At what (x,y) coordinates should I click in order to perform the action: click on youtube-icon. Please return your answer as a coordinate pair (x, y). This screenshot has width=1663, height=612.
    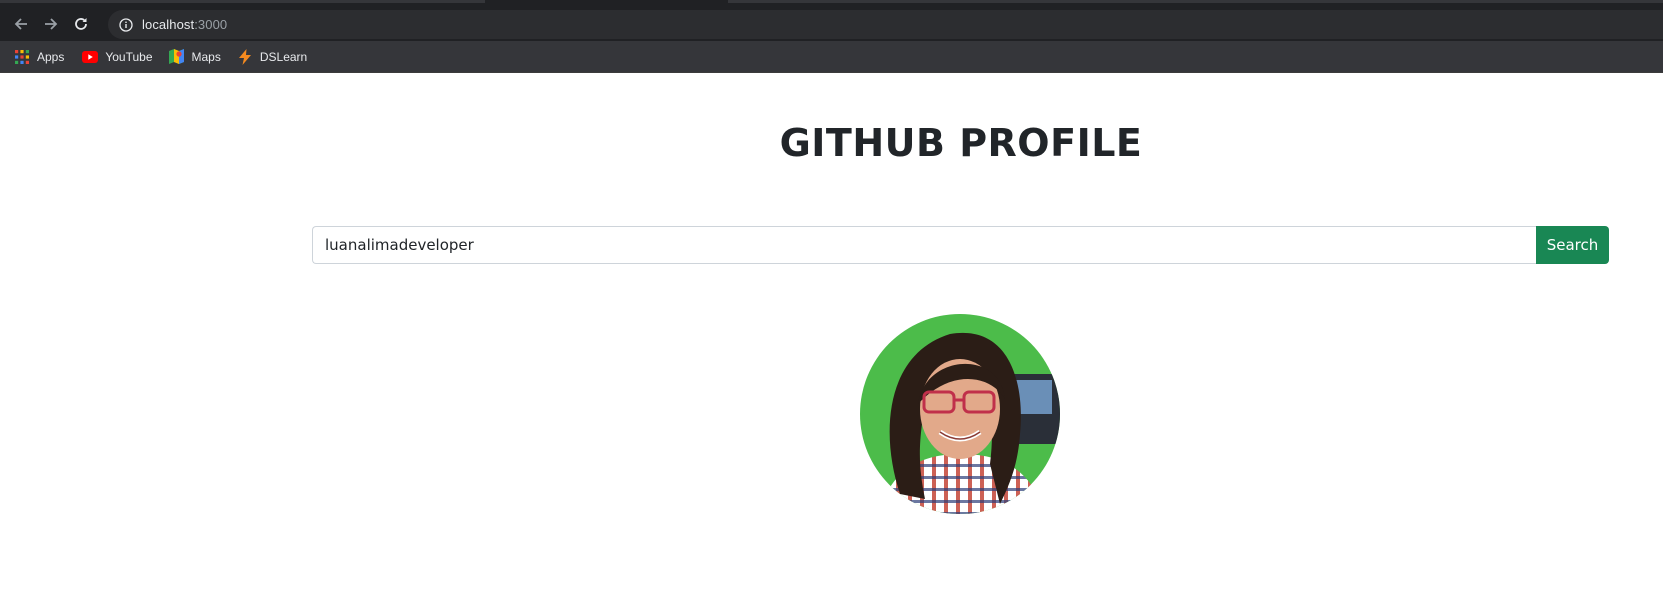
    Looking at the image, I should click on (90, 57).